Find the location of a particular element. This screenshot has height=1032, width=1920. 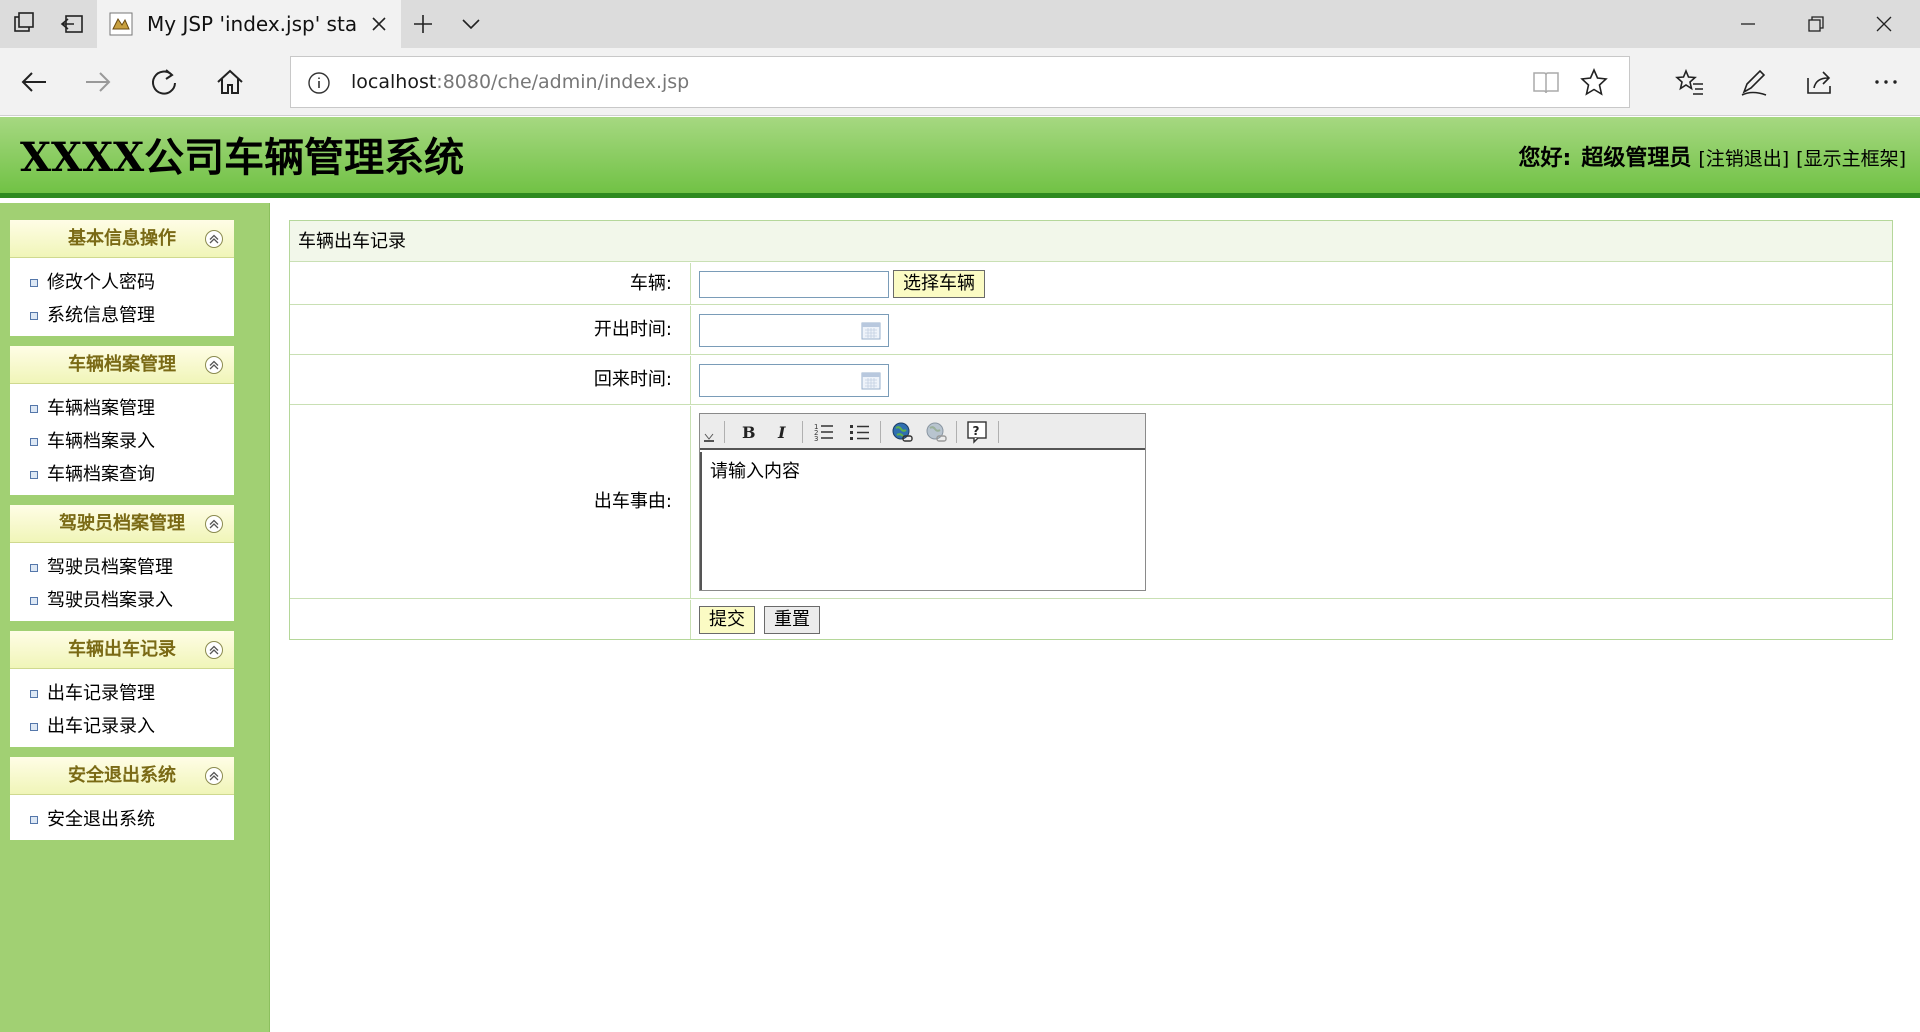

reset-button: 重置 is located at coordinates (792, 620).